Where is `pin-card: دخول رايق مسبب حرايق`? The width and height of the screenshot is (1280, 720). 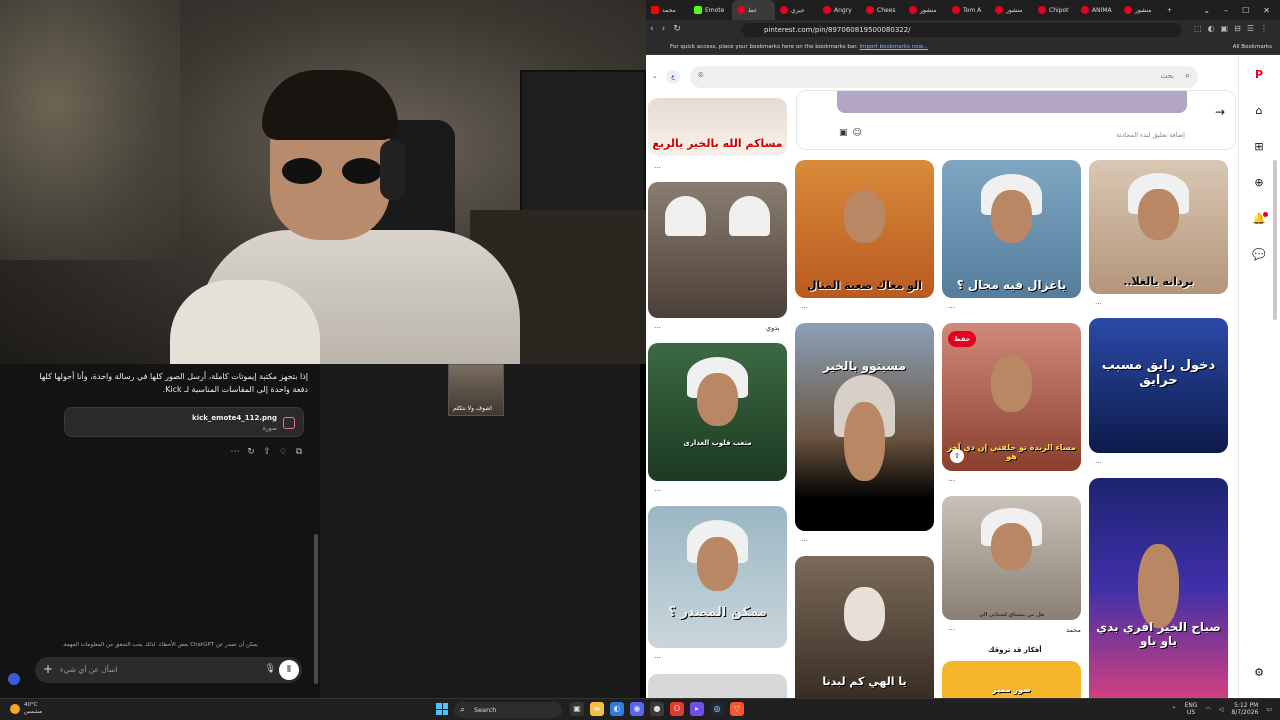
pin-card: دخول رايق مسبب حرايق is located at coordinates (1158, 385).